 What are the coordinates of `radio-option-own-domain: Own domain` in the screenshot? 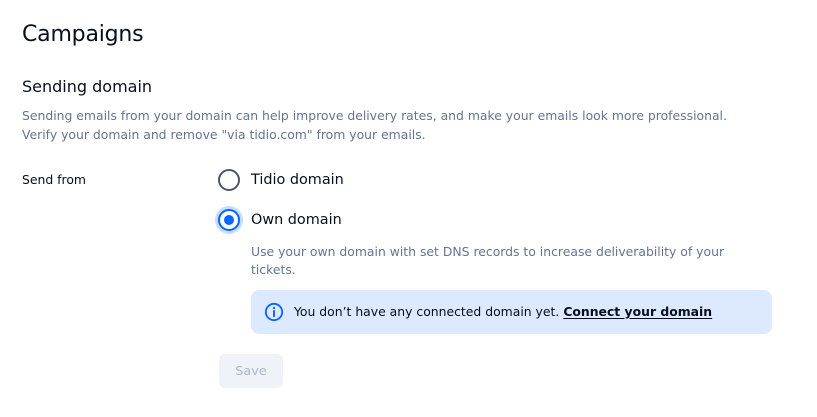 It's located at (280, 220).